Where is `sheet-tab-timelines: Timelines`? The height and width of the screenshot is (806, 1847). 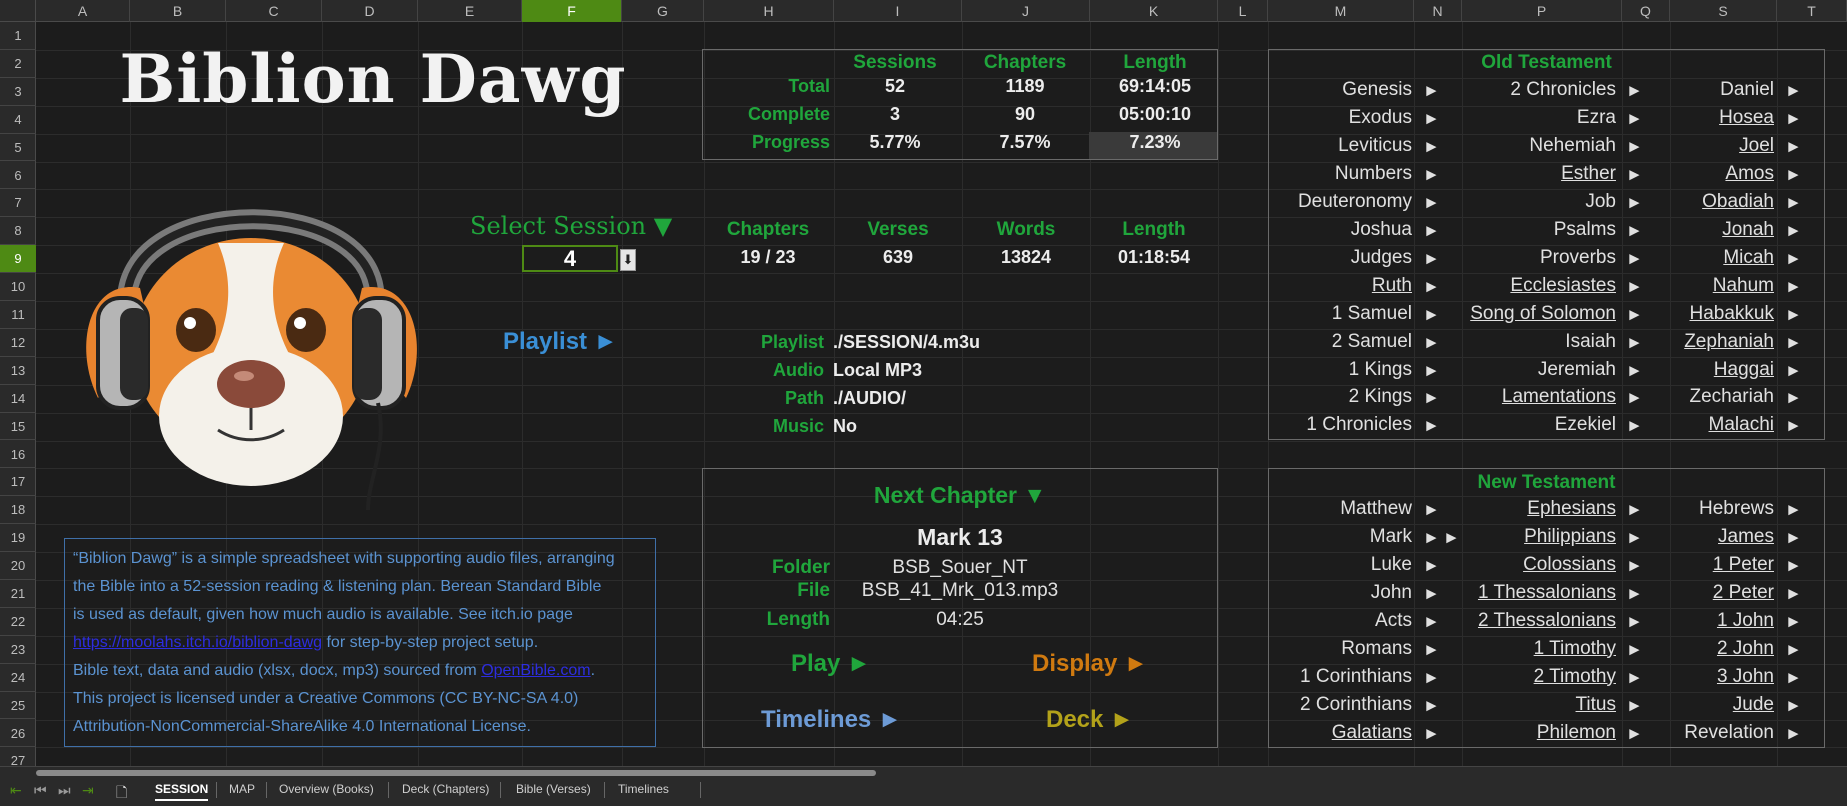
sheet-tab-timelines: Timelines is located at coordinates (643, 789).